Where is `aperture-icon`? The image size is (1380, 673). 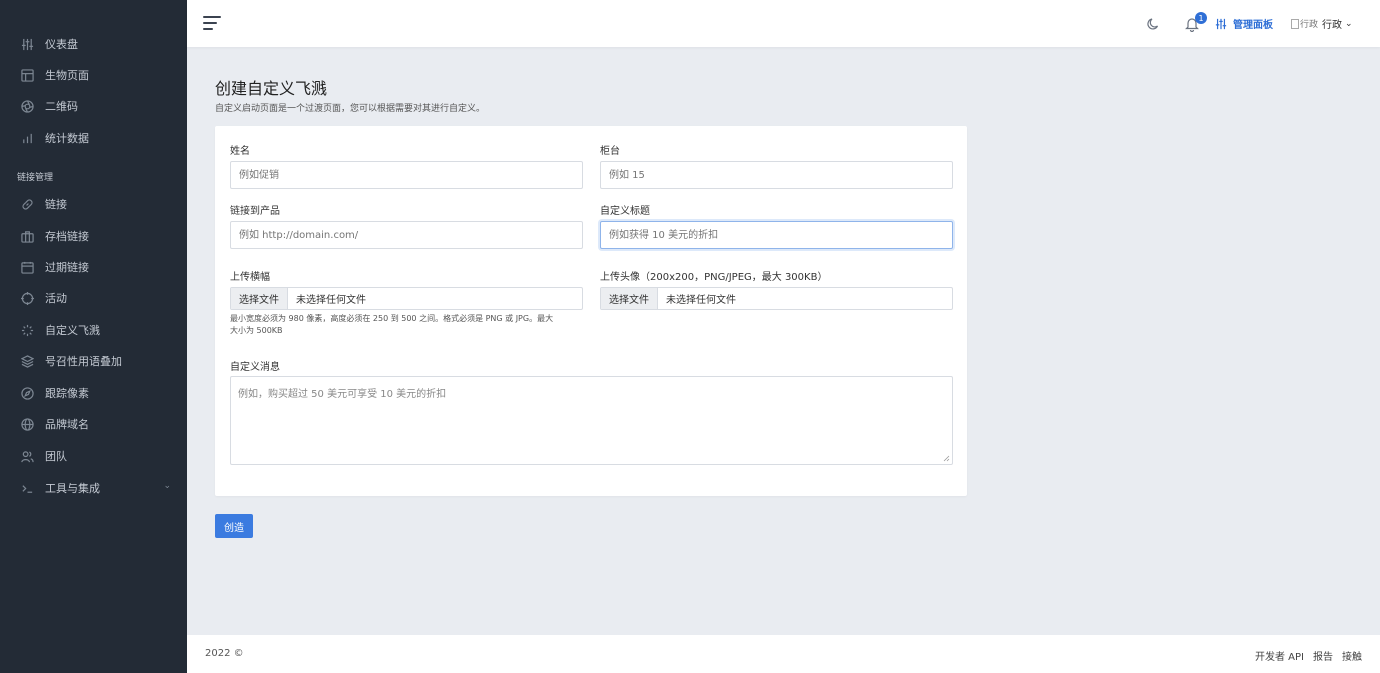 aperture-icon is located at coordinates (27, 106).